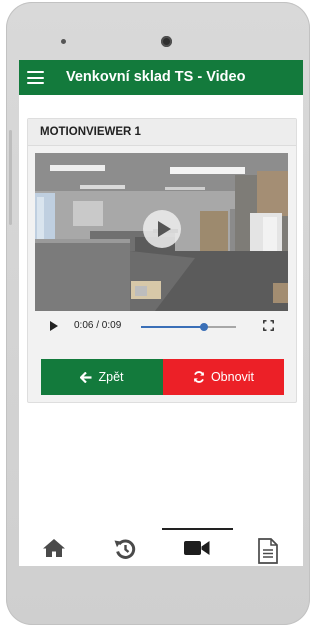  I want to click on video-controls: 0:06 / 0:09, so click(161, 326).